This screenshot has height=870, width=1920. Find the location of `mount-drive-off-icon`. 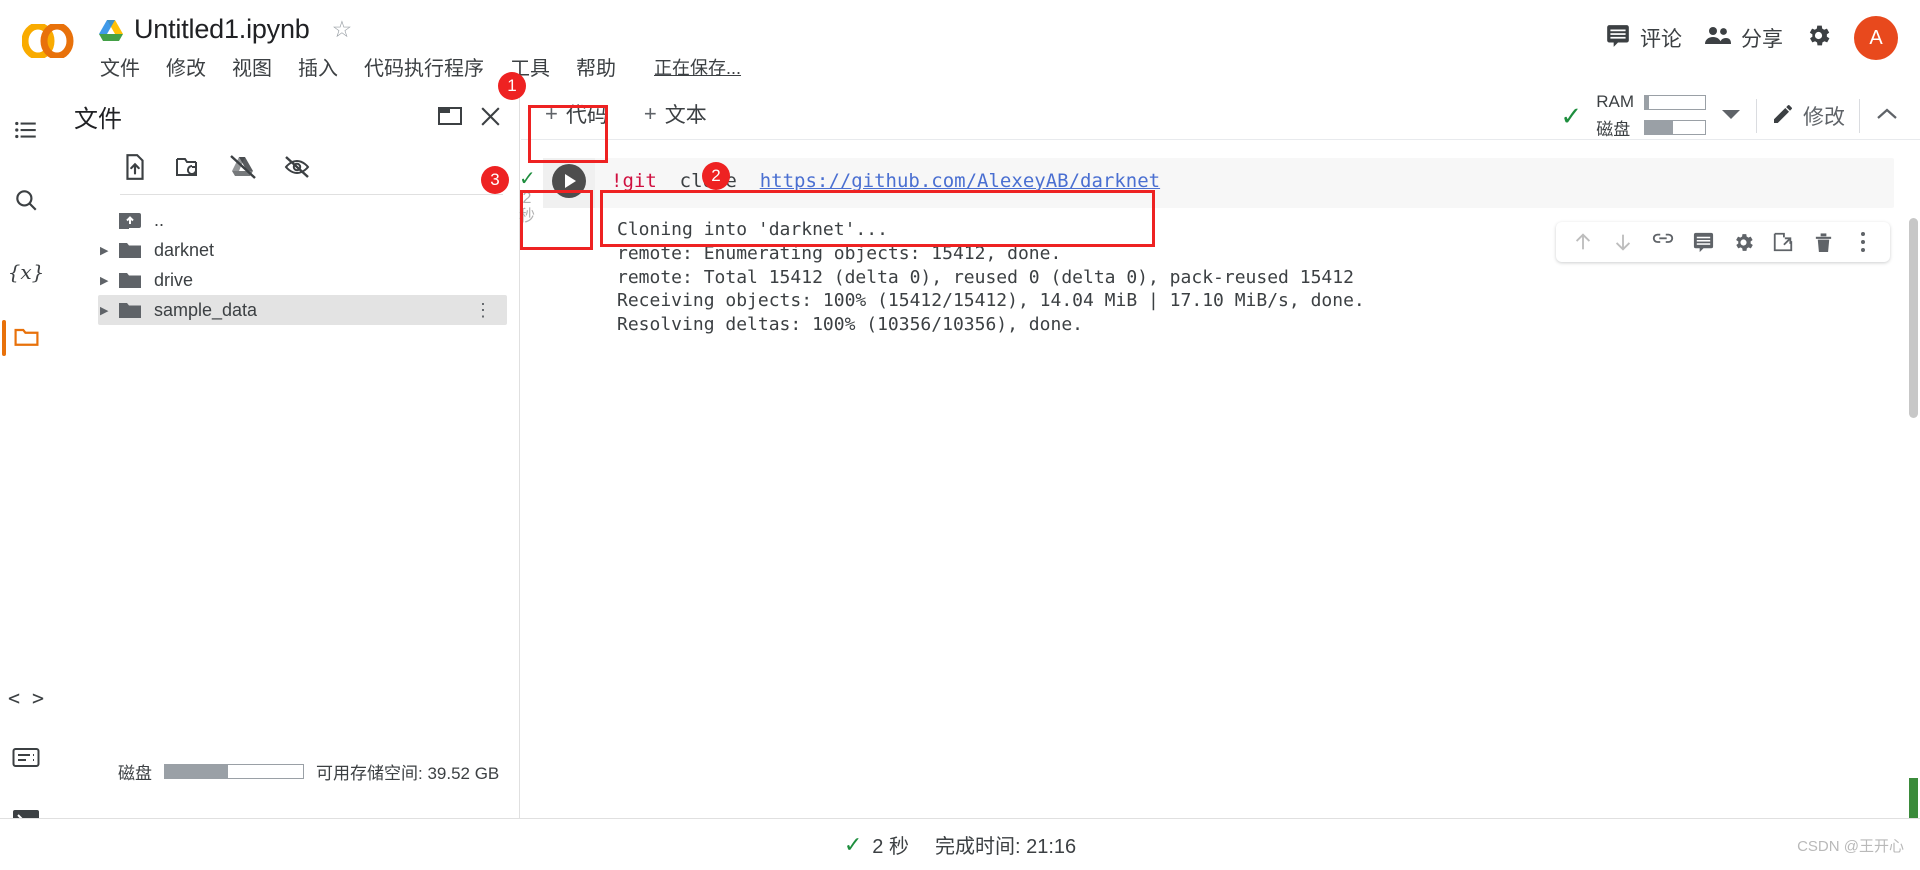

mount-drive-off-icon is located at coordinates (243, 167).